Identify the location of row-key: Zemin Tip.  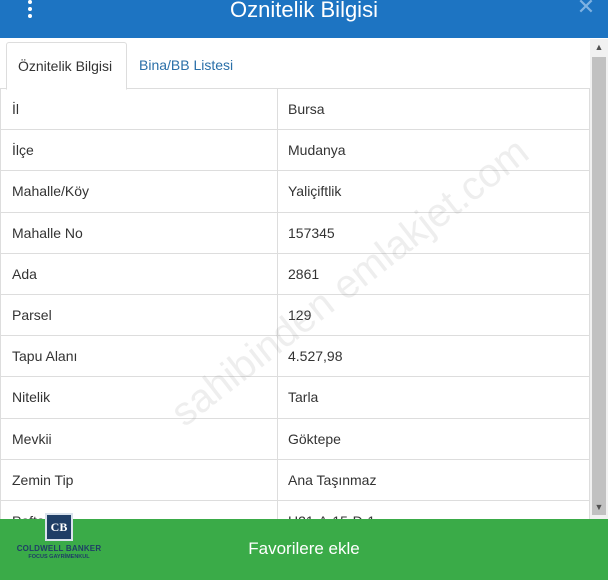
(139, 479).